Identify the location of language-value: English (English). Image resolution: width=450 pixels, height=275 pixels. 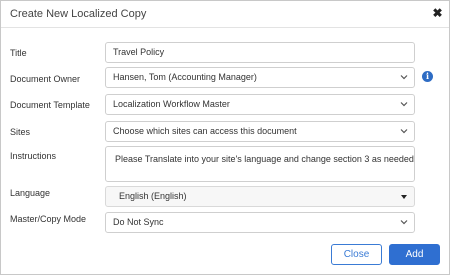
(153, 196).